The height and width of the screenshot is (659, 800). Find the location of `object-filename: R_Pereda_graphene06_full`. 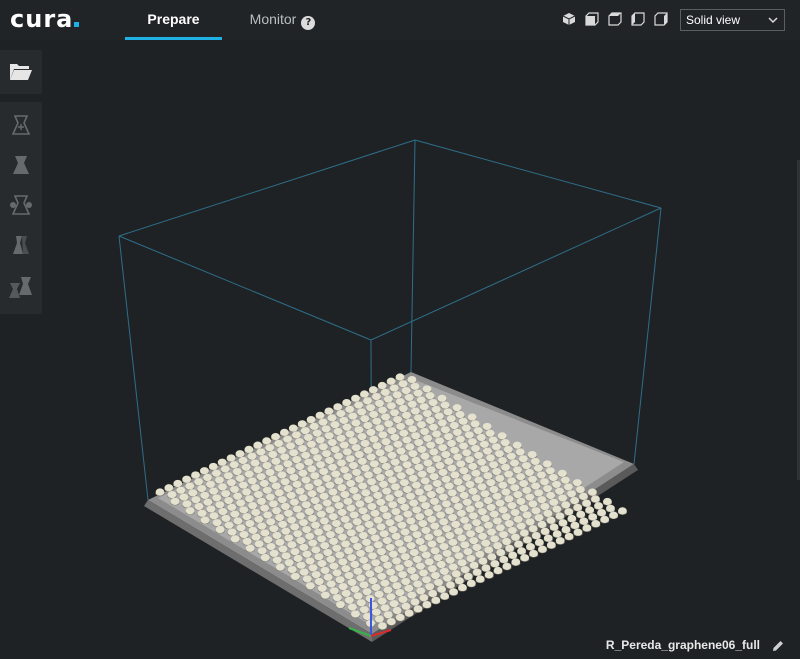

object-filename: R_Pereda_graphene06_full is located at coordinates (682, 645).